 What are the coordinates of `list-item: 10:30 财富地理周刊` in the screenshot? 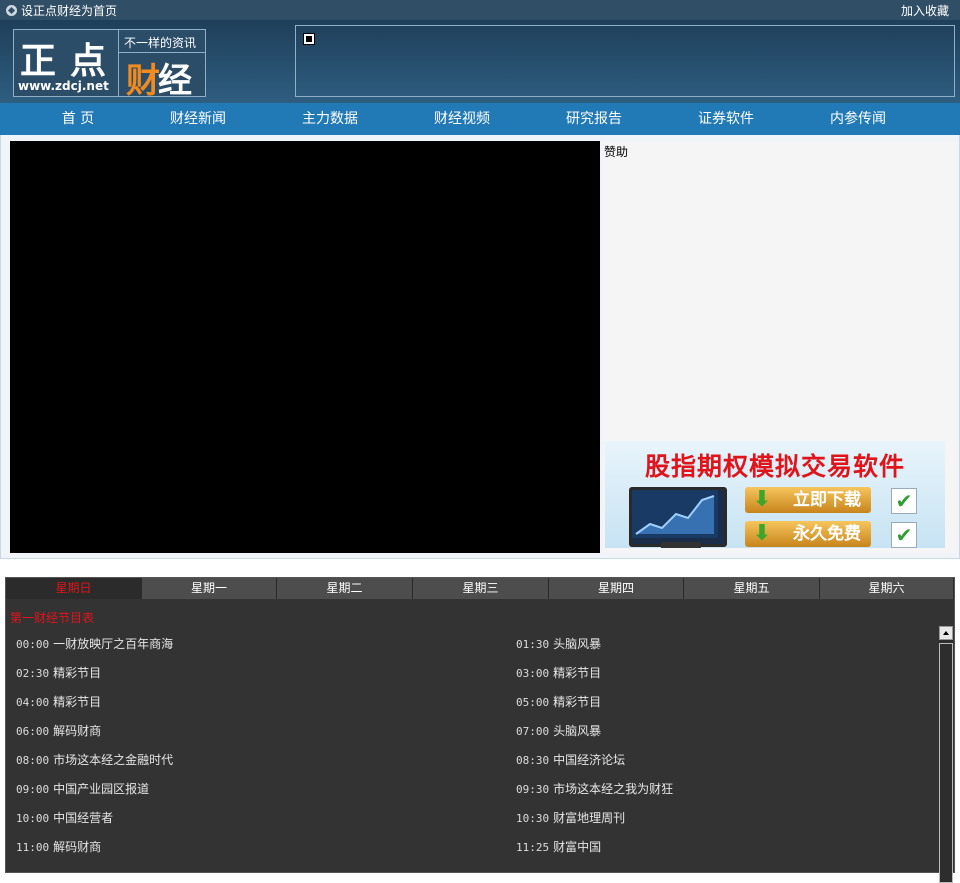 It's located at (570, 818).